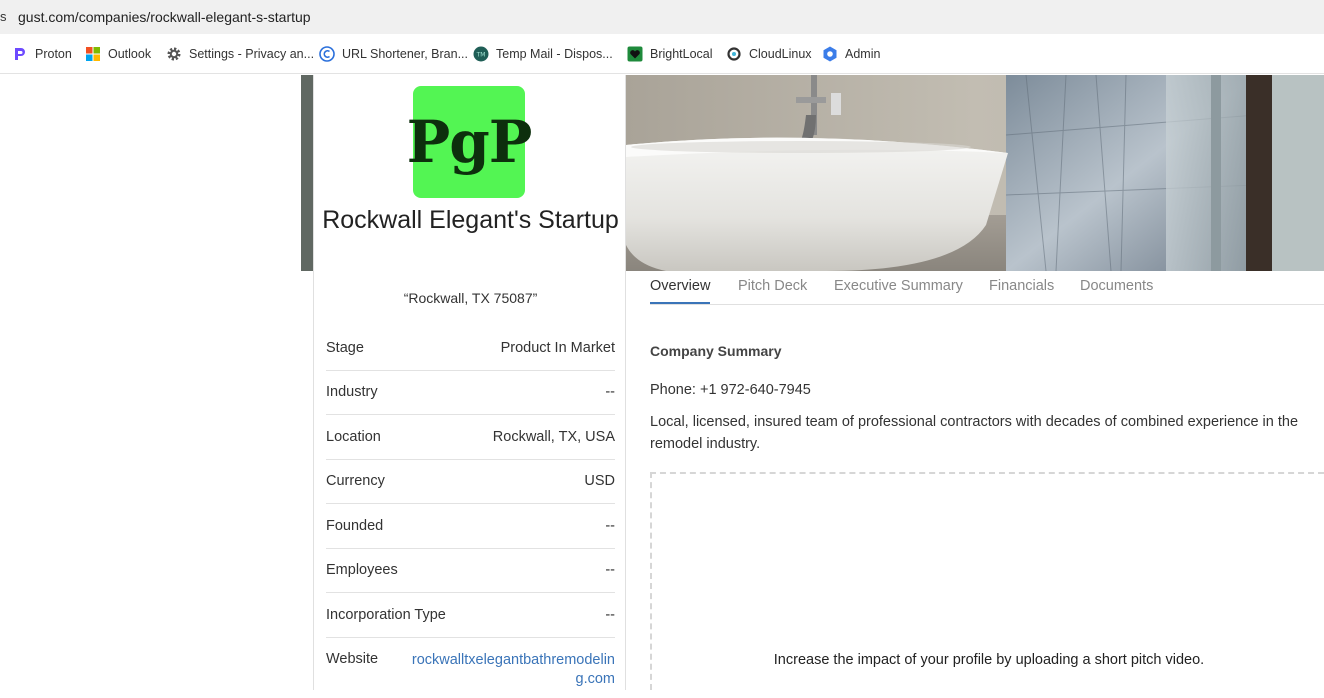 This screenshot has width=1324, height=698. I want to click on company-logo-text: PgP, so click(469, 142).